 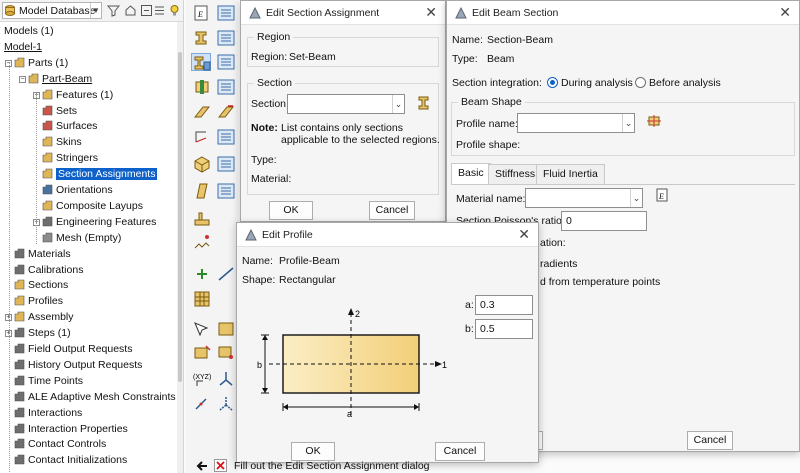 What do you see at coordinates (202, 274) in the screenshot?
I see `add-point-tool` at bounding box center [202, 274].